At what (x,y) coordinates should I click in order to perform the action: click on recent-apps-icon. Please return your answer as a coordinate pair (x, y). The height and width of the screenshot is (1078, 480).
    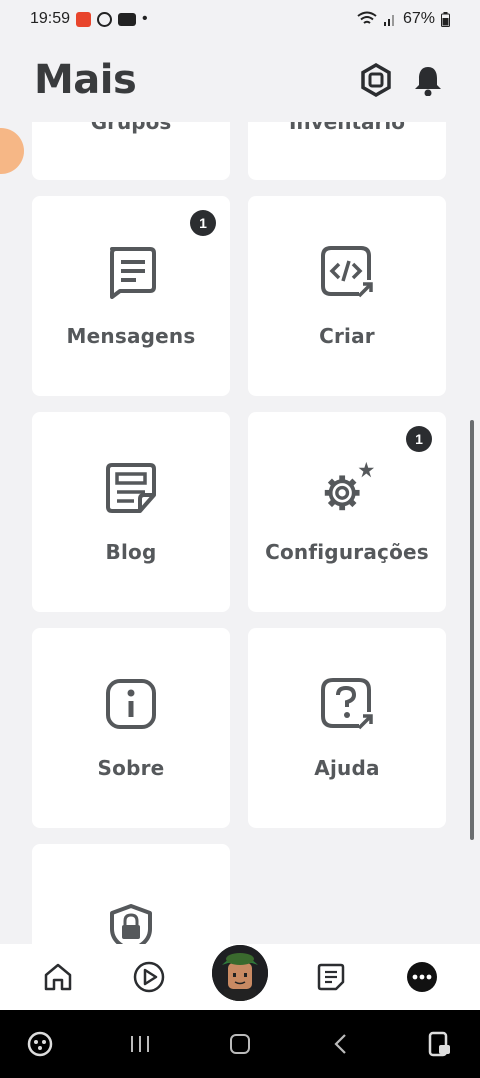
    Looking at the image, I should click on (140, 1044).